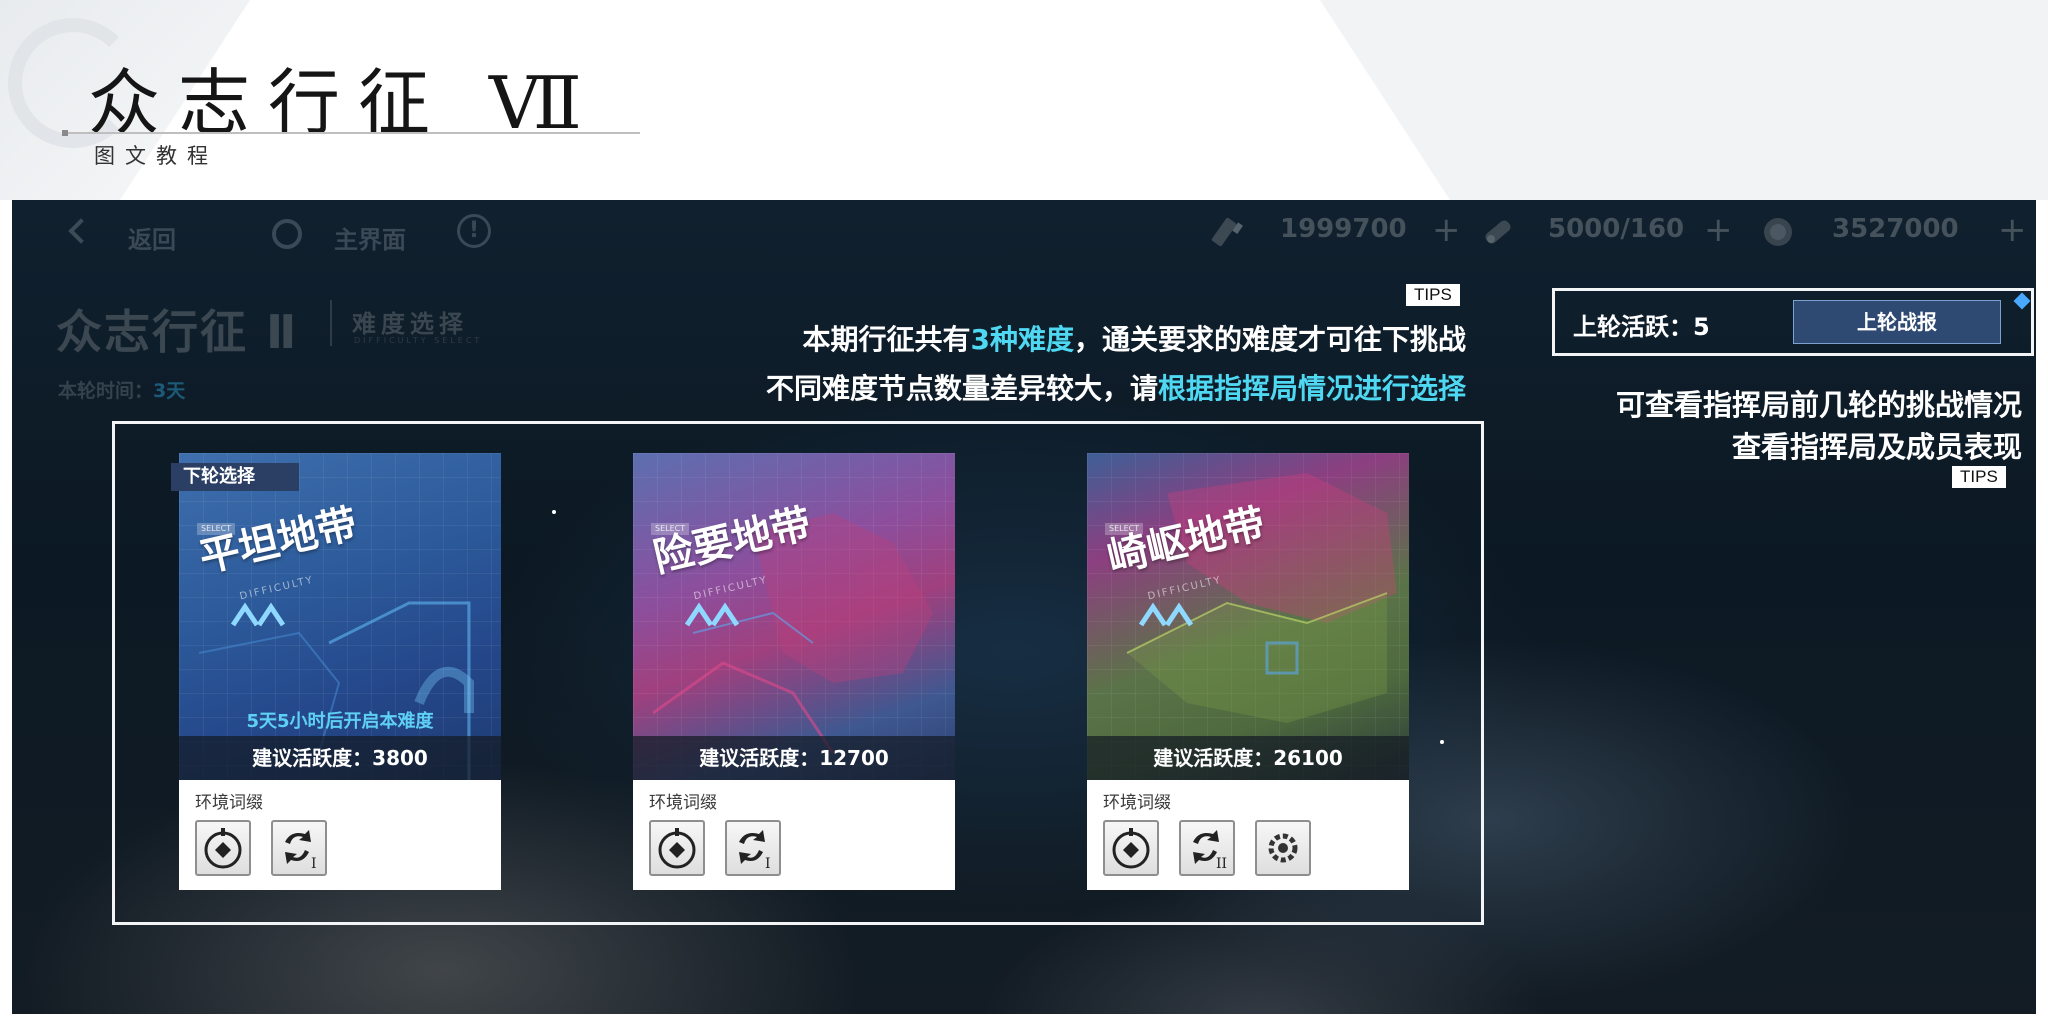 The width and height of the screenshot is (2048, 1024). I want to click on tips-line-1-pre: 本期行征共有, so click(886, 339).